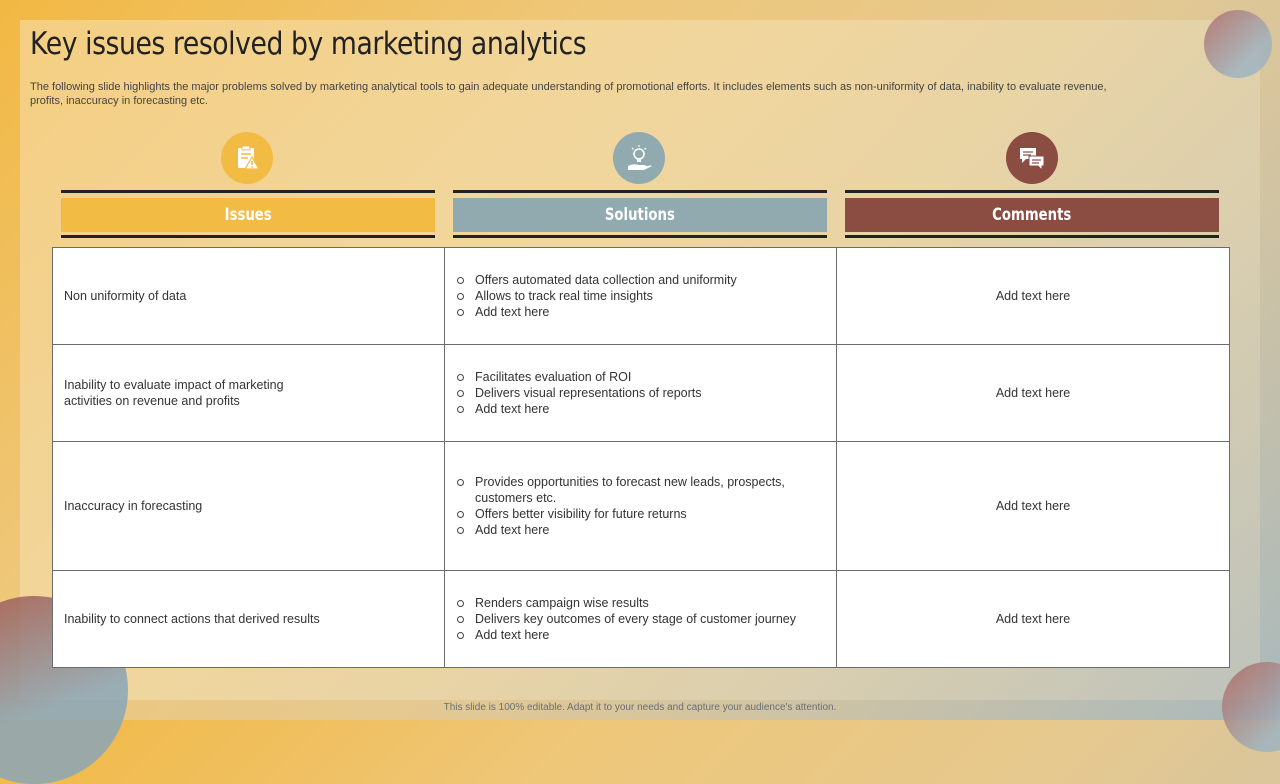 The width and height of the screenshot is (1280, 784). I want to click on issues-header-label: Issues, so click(248, 215).